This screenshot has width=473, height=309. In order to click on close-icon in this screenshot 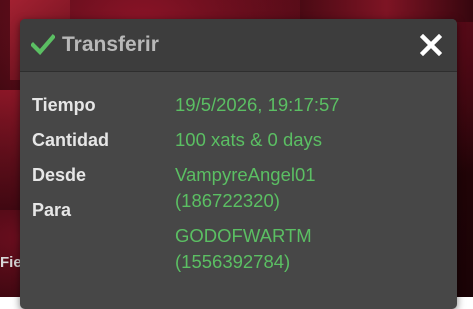, I will do `click(431, 45)`.